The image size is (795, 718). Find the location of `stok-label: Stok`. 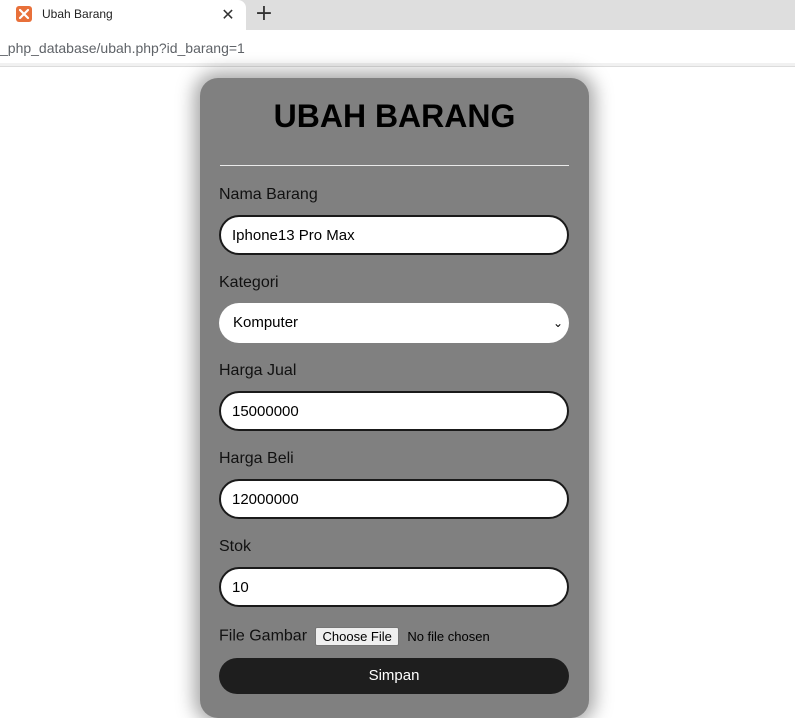

stok-label: Stok is located at coordinates (235, 546).